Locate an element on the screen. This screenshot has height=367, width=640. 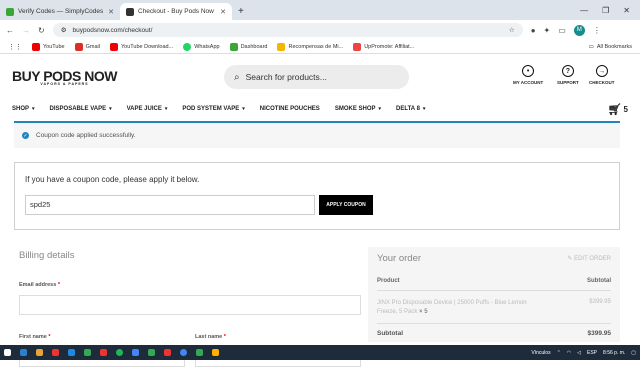
checkout-link: → CHECKOUT is located at coordinates (602, 75).